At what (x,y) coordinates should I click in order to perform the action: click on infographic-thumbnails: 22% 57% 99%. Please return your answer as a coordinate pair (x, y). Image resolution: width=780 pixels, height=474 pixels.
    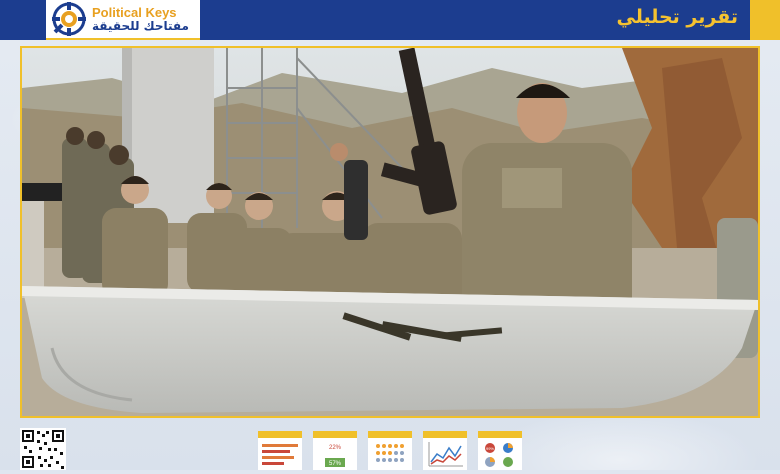
    Looking at the image, I should click on (390, 450).